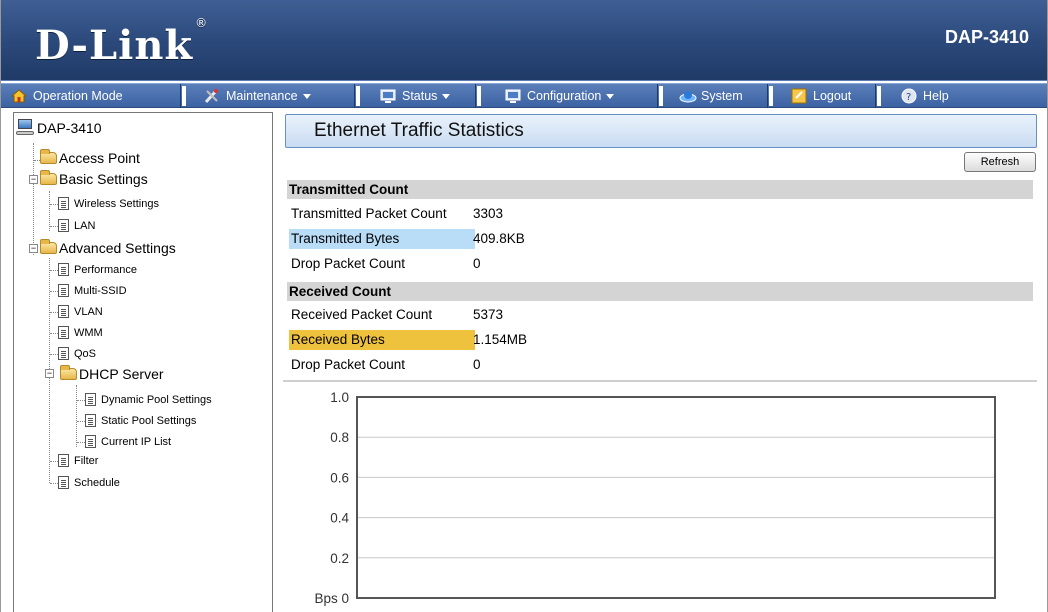 Image resolution: width=1048 pixels, height=612 pixels. I want to click on received-packet-value: 5373, so click(488, 314).